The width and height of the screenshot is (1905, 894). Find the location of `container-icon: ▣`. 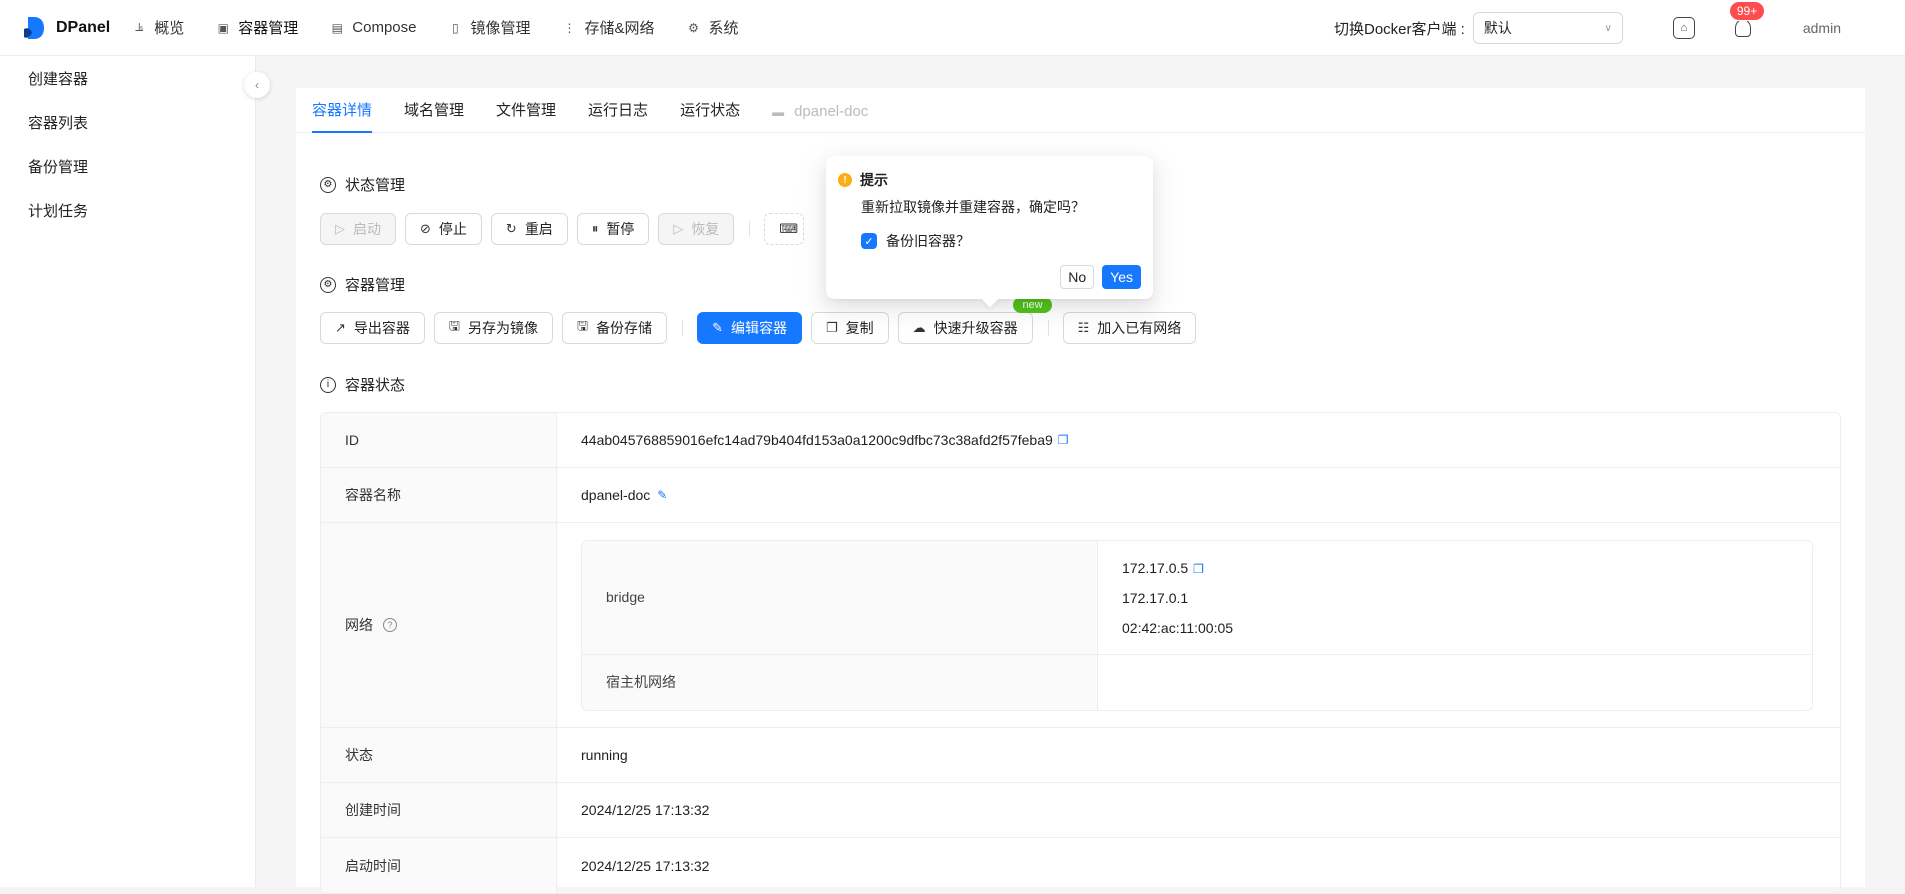

container-icon: ▣ is located at coordinates (223, 27).